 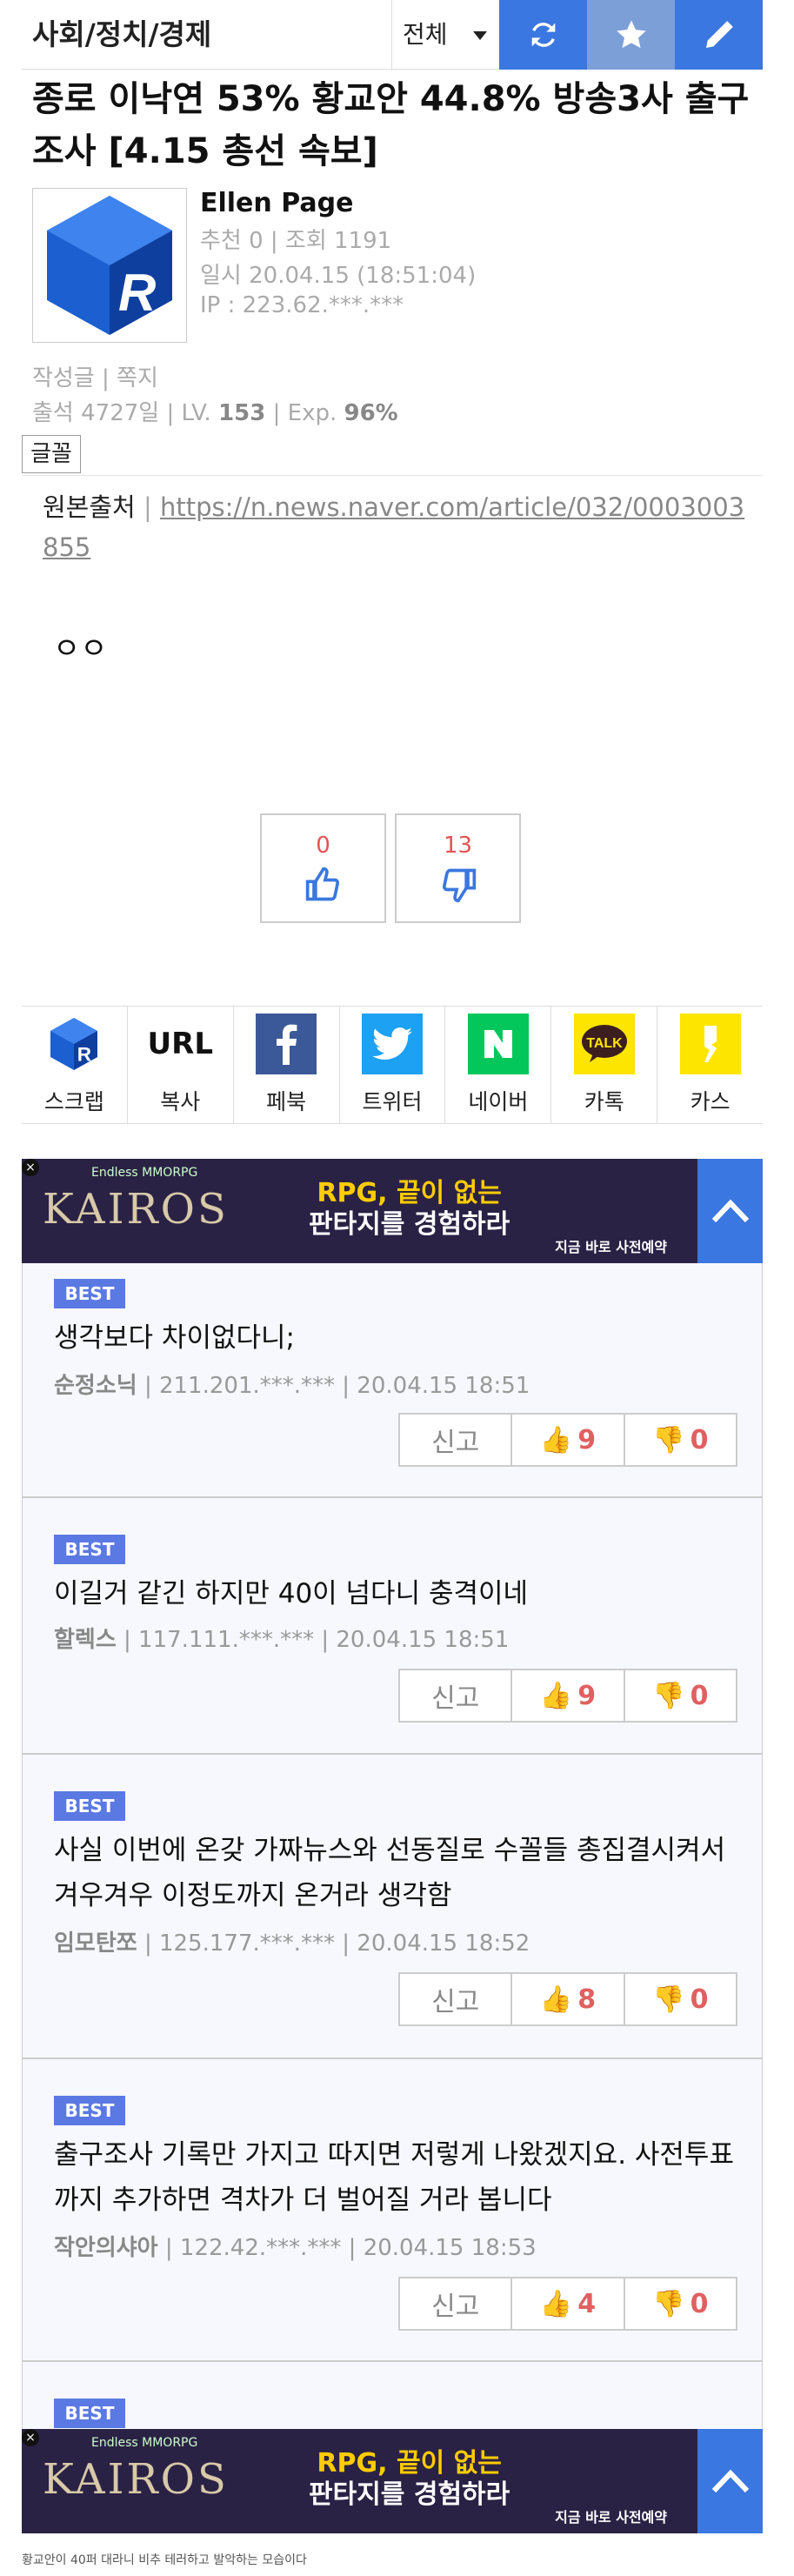 What do you see at coordinates (106, 2248) in the screenshot?
I see `comment-nick: 작안의샤아` at bounding box center [106, 2248].